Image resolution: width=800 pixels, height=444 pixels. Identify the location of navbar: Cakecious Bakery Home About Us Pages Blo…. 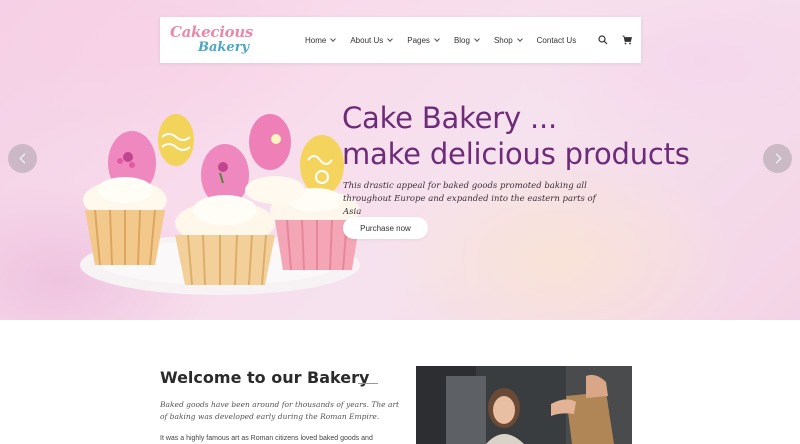
(400, 40).